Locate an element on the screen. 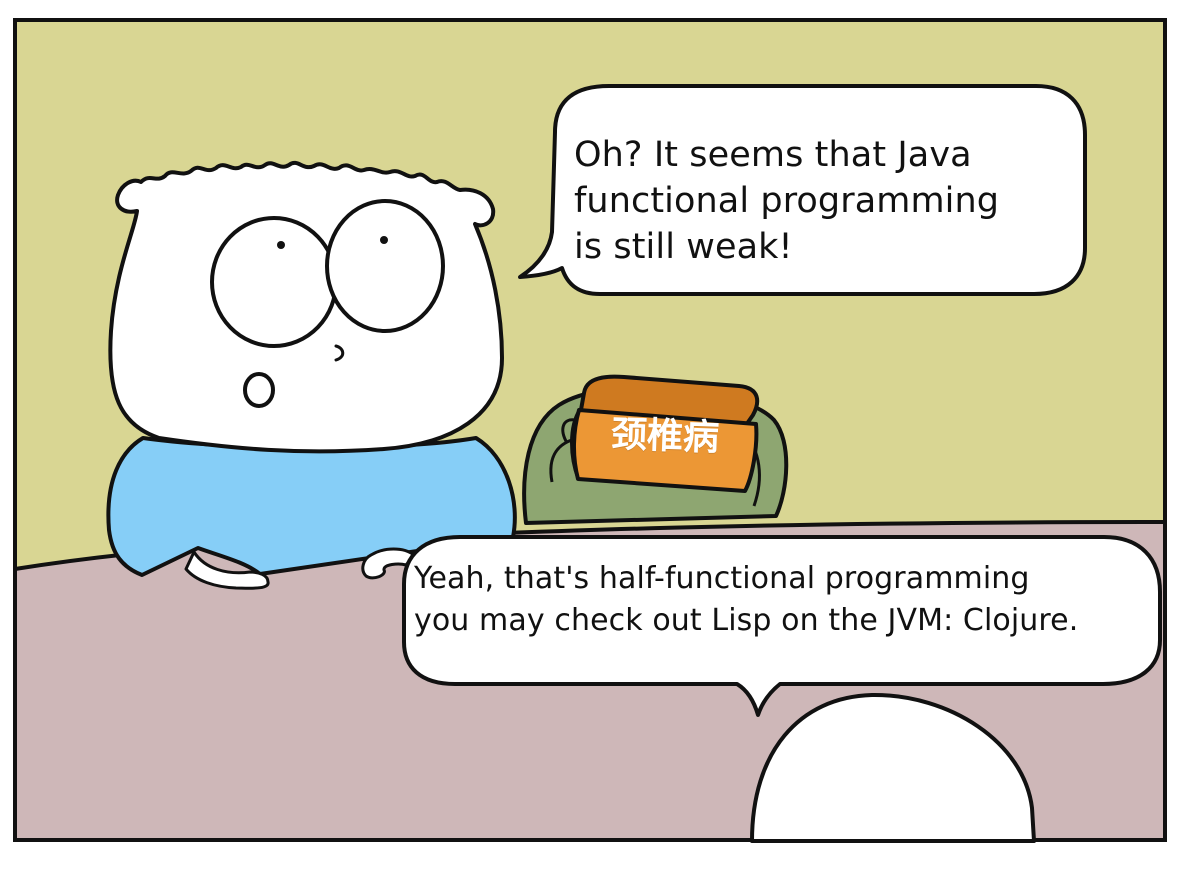  top-speech-line: functional programming is located at coordinates (787, 201).